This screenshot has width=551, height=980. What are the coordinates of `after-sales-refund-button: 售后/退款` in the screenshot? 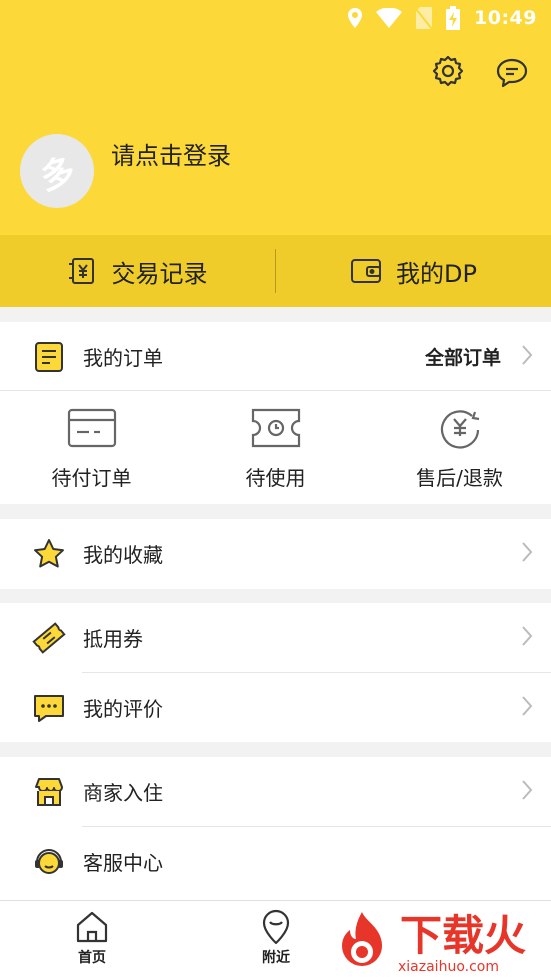 It's located at (459, 448).